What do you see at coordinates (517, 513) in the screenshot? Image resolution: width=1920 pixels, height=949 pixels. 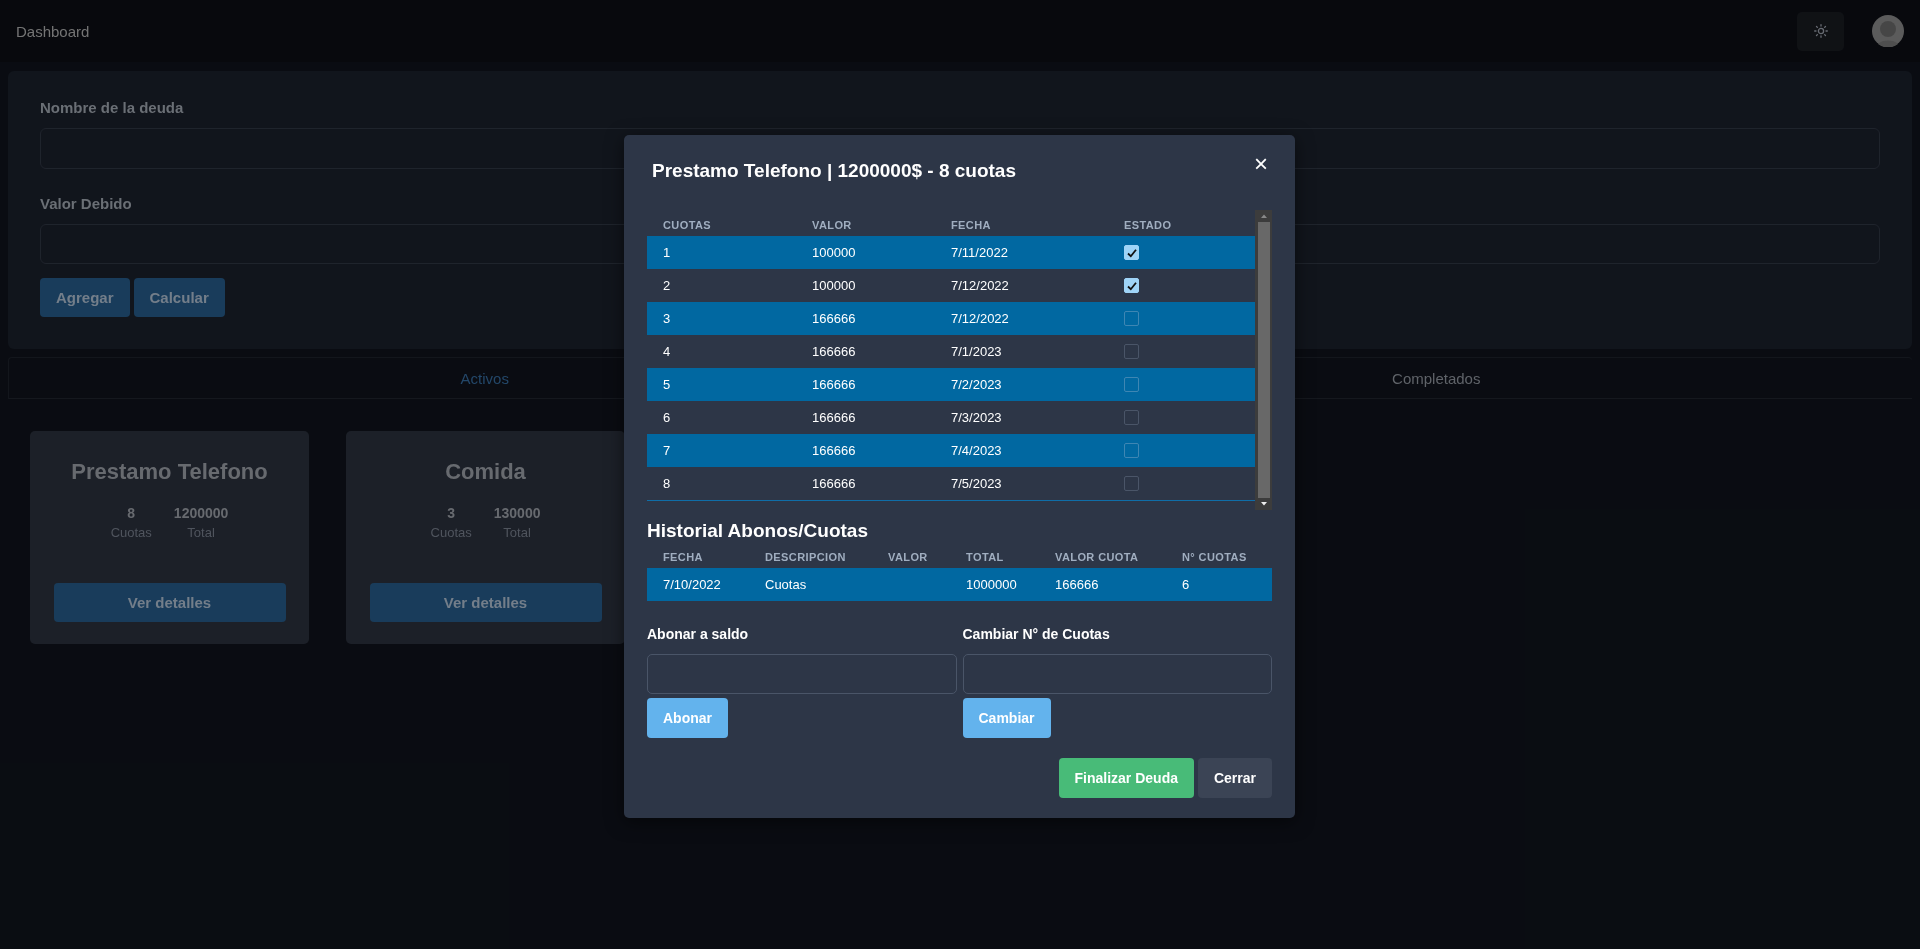 I see `total-value: 130000` at bounding box center [517, 513].